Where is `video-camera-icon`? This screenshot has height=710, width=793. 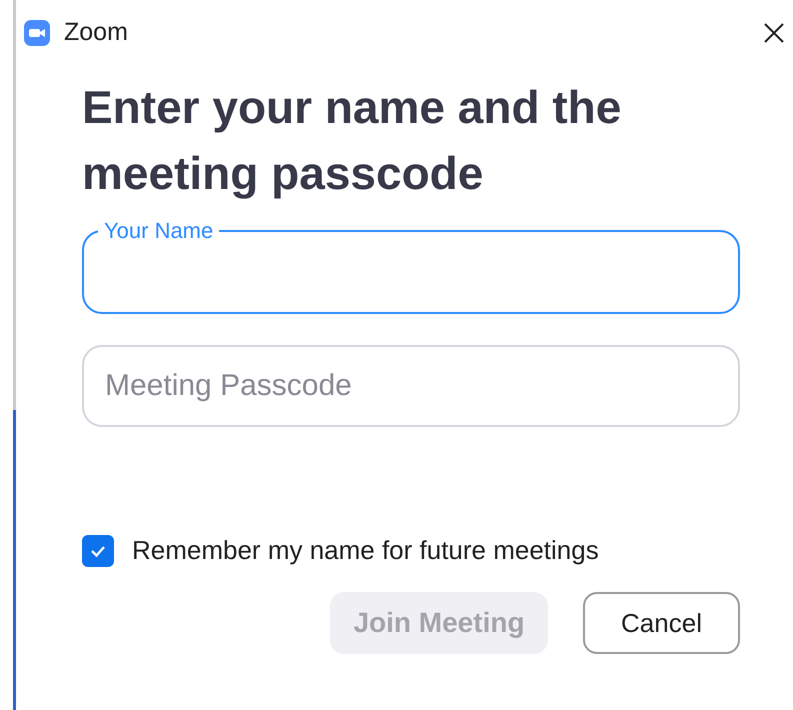
video-camera-icon is located at coordinates (37, 33).